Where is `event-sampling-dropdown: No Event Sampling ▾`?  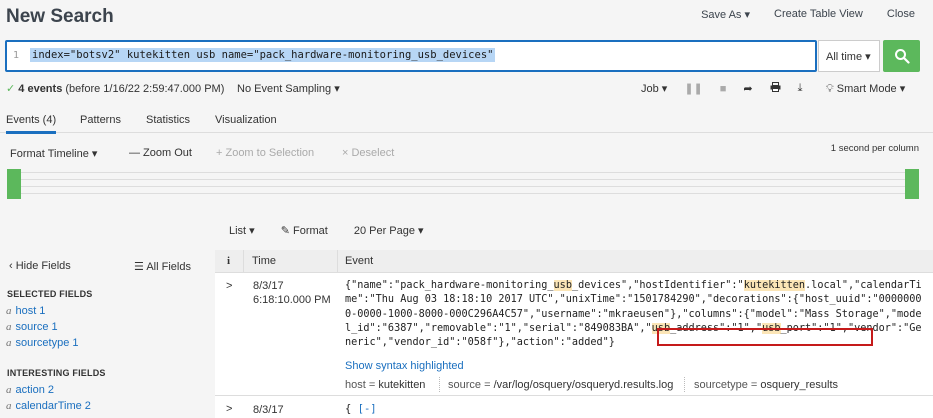 event-sampling-dropdown: No Event Sampling ▾ is located at coordinates (288, 88).